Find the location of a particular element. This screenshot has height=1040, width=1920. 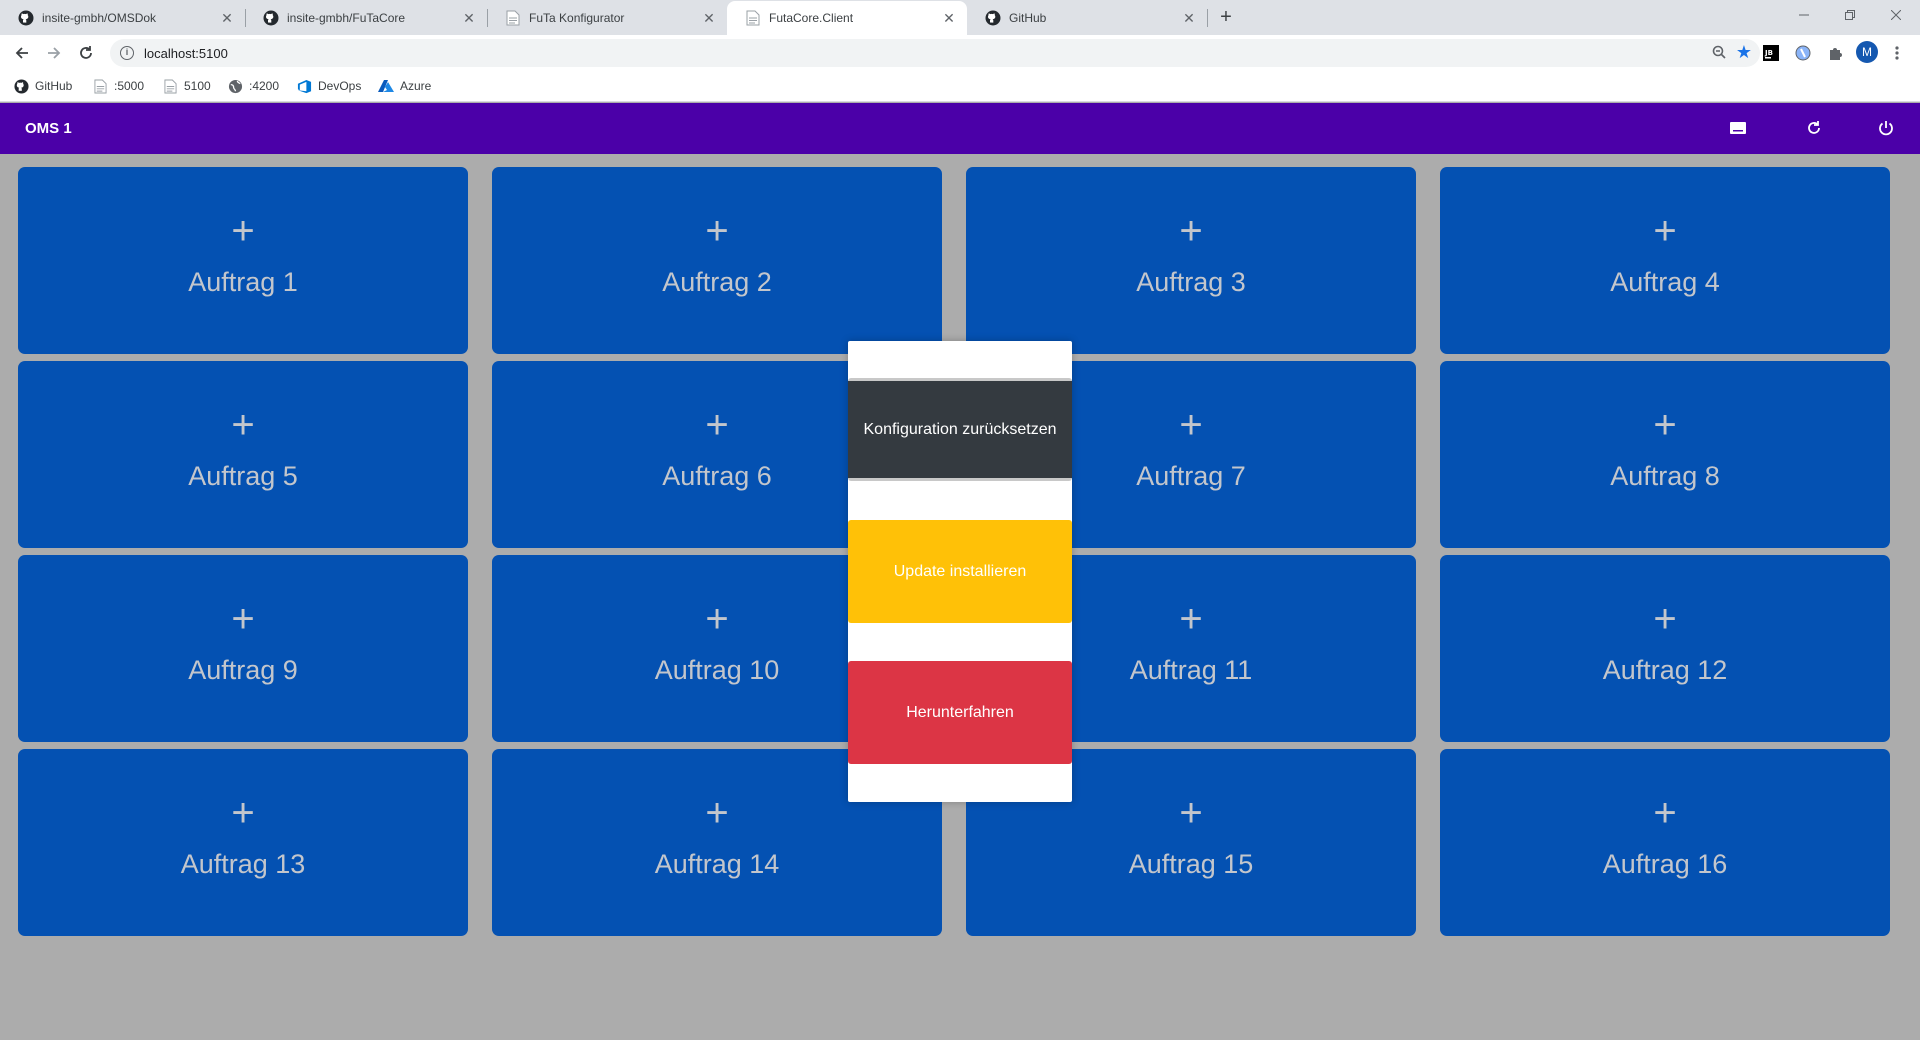

forward-button is located at coordinates (54, 53).